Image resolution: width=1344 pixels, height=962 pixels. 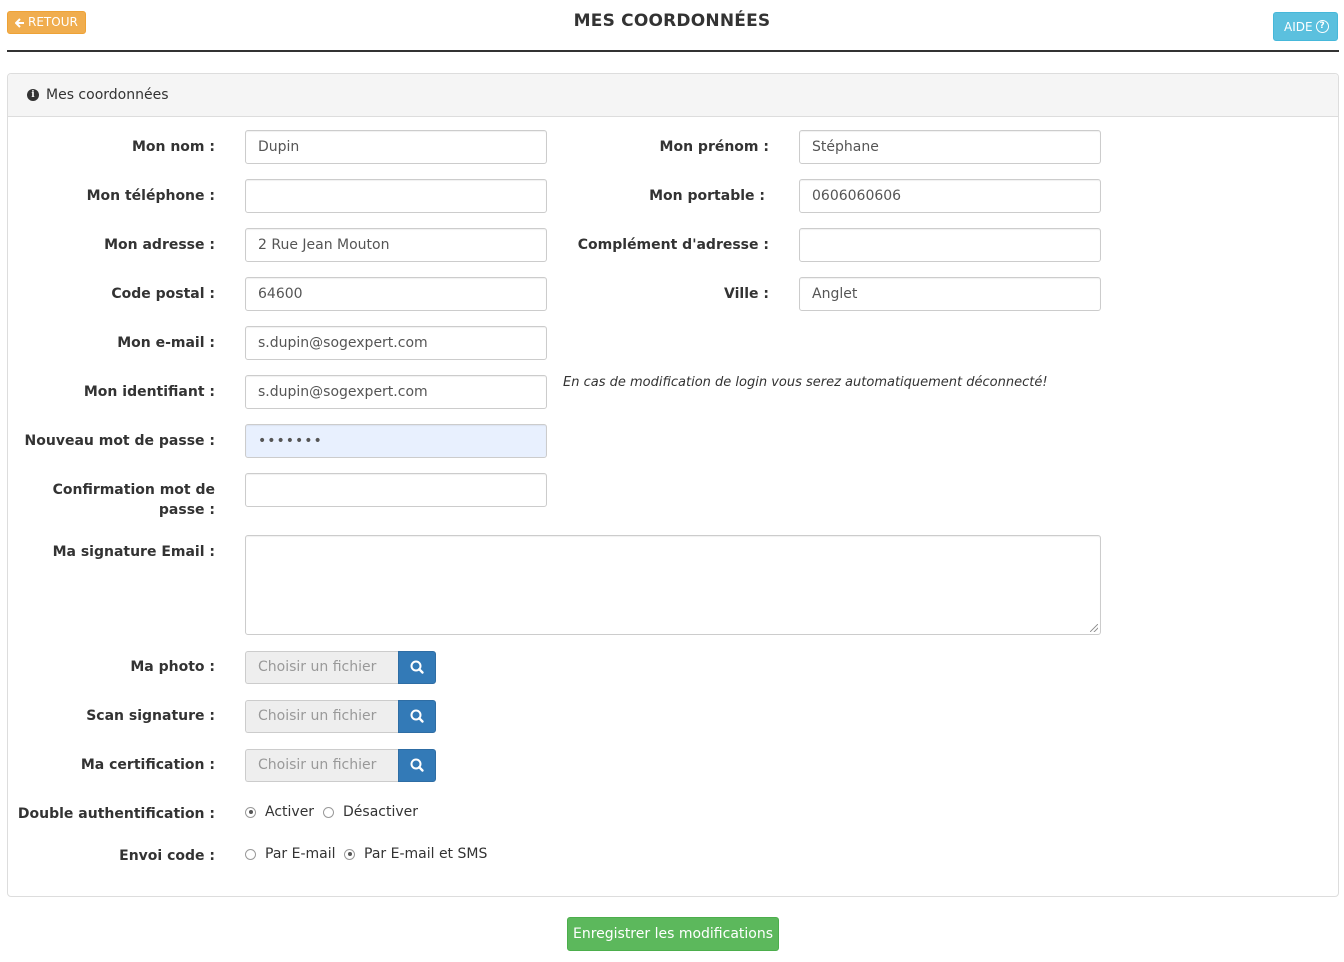 What do you see at coordinates (167, 856) in the screenshot?
I see `label-envoi-code: Envoi code :` at bounding box center [167, 856].